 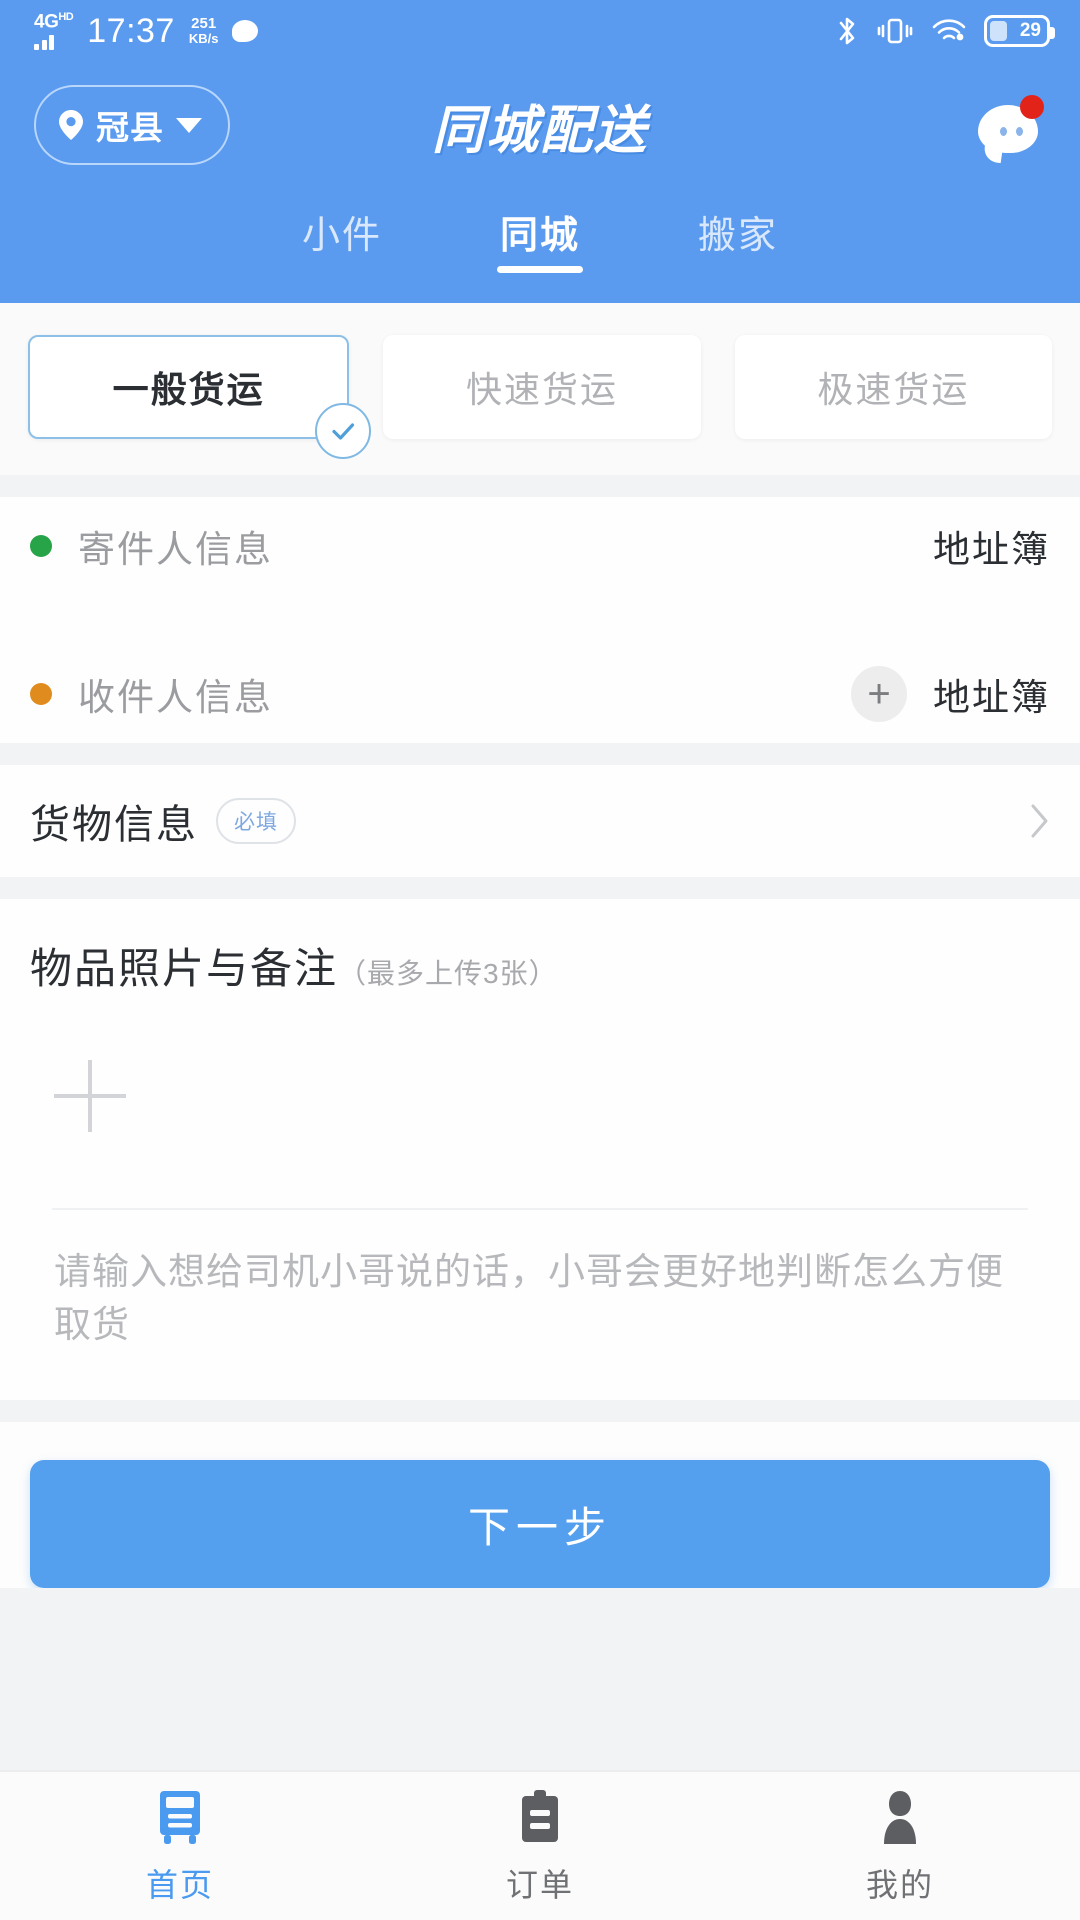 What do you see at coordinates (343, 431) in the screenshot?
I see `selected-check-icon` at bounding box center [343, 431].